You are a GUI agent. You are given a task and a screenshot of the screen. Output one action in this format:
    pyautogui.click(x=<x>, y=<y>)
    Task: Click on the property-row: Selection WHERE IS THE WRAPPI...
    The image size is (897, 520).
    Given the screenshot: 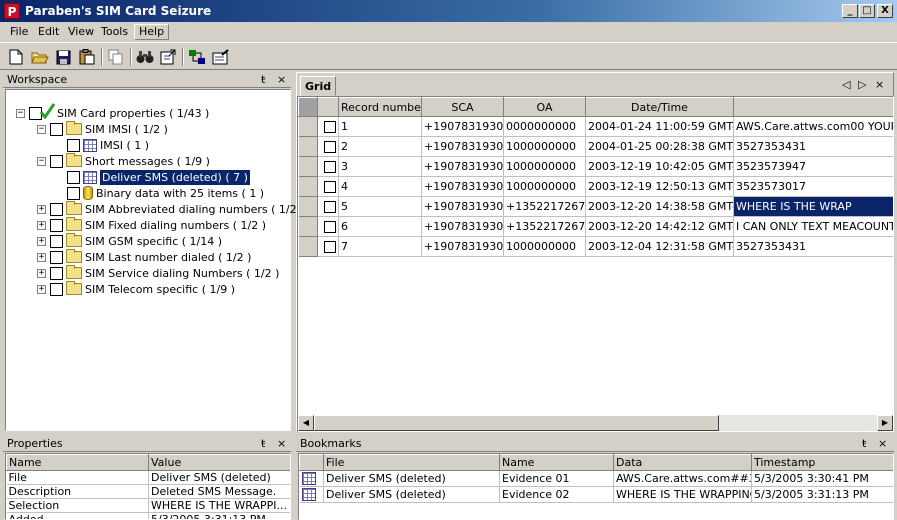 What is the action you would take?
    pyautogui.click(x=148, y=505)
    